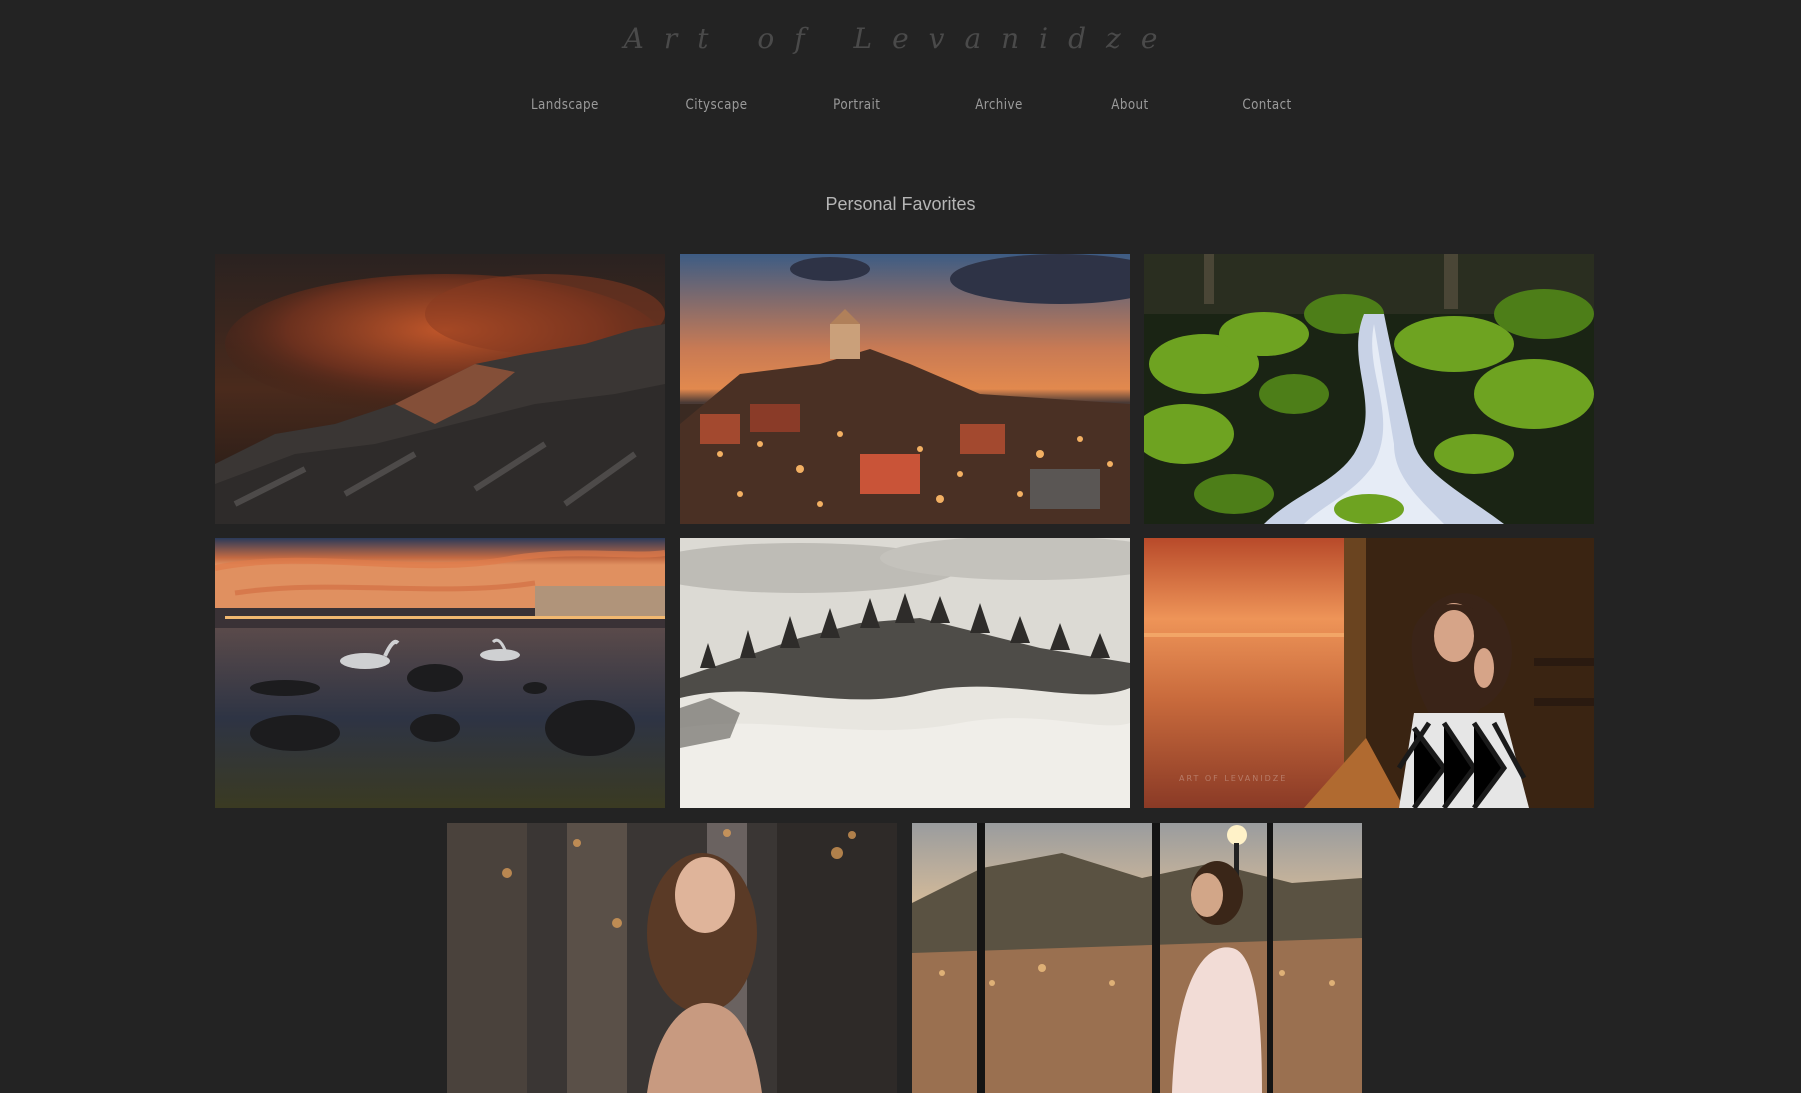 The image size is (1801, 1093). I want to click on nav-item-cityscape: Cityscape, so click(716, 105).